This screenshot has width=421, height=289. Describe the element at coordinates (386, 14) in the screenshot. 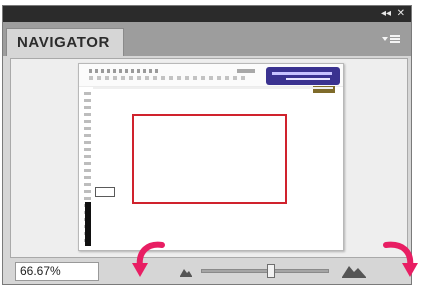

I see `collapse-panels-icon: ◂◂` at that location.